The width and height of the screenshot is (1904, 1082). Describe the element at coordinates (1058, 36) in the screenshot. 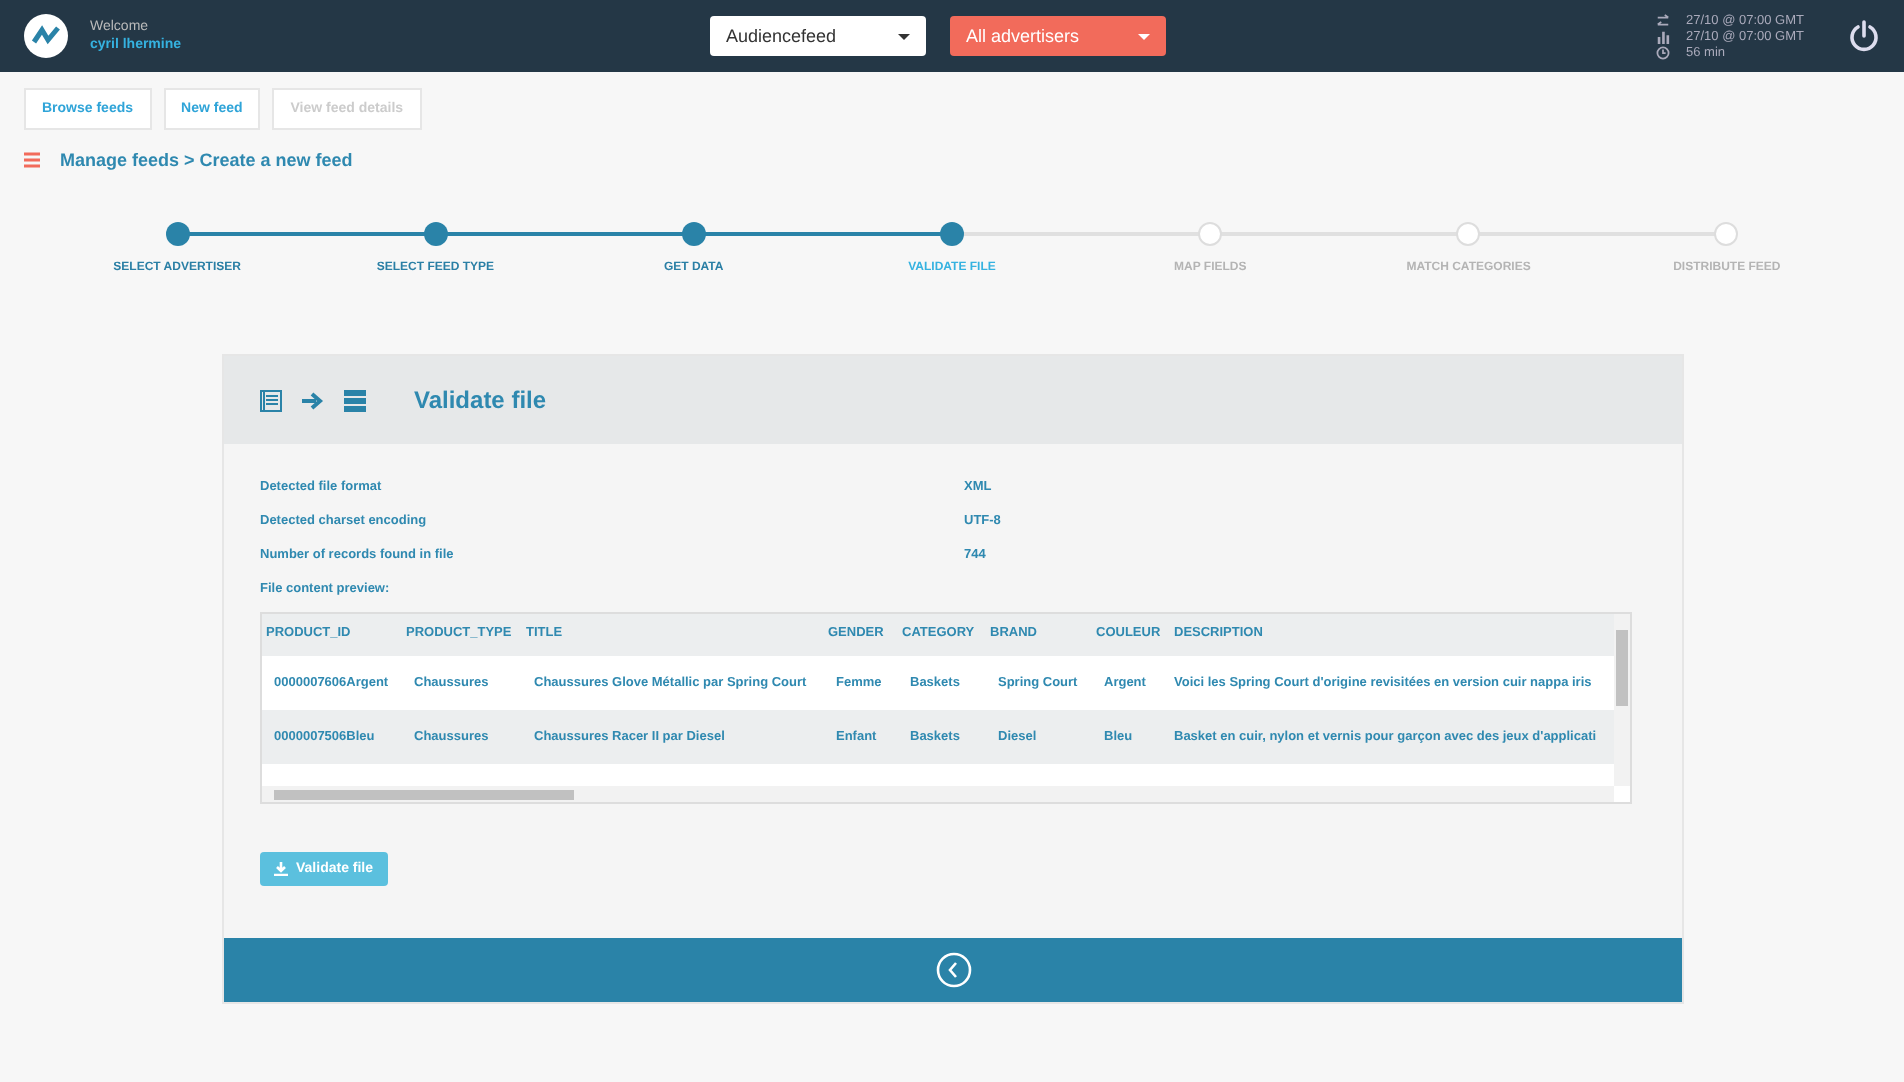

I see `advertiser-select: All advertisers` at that location.